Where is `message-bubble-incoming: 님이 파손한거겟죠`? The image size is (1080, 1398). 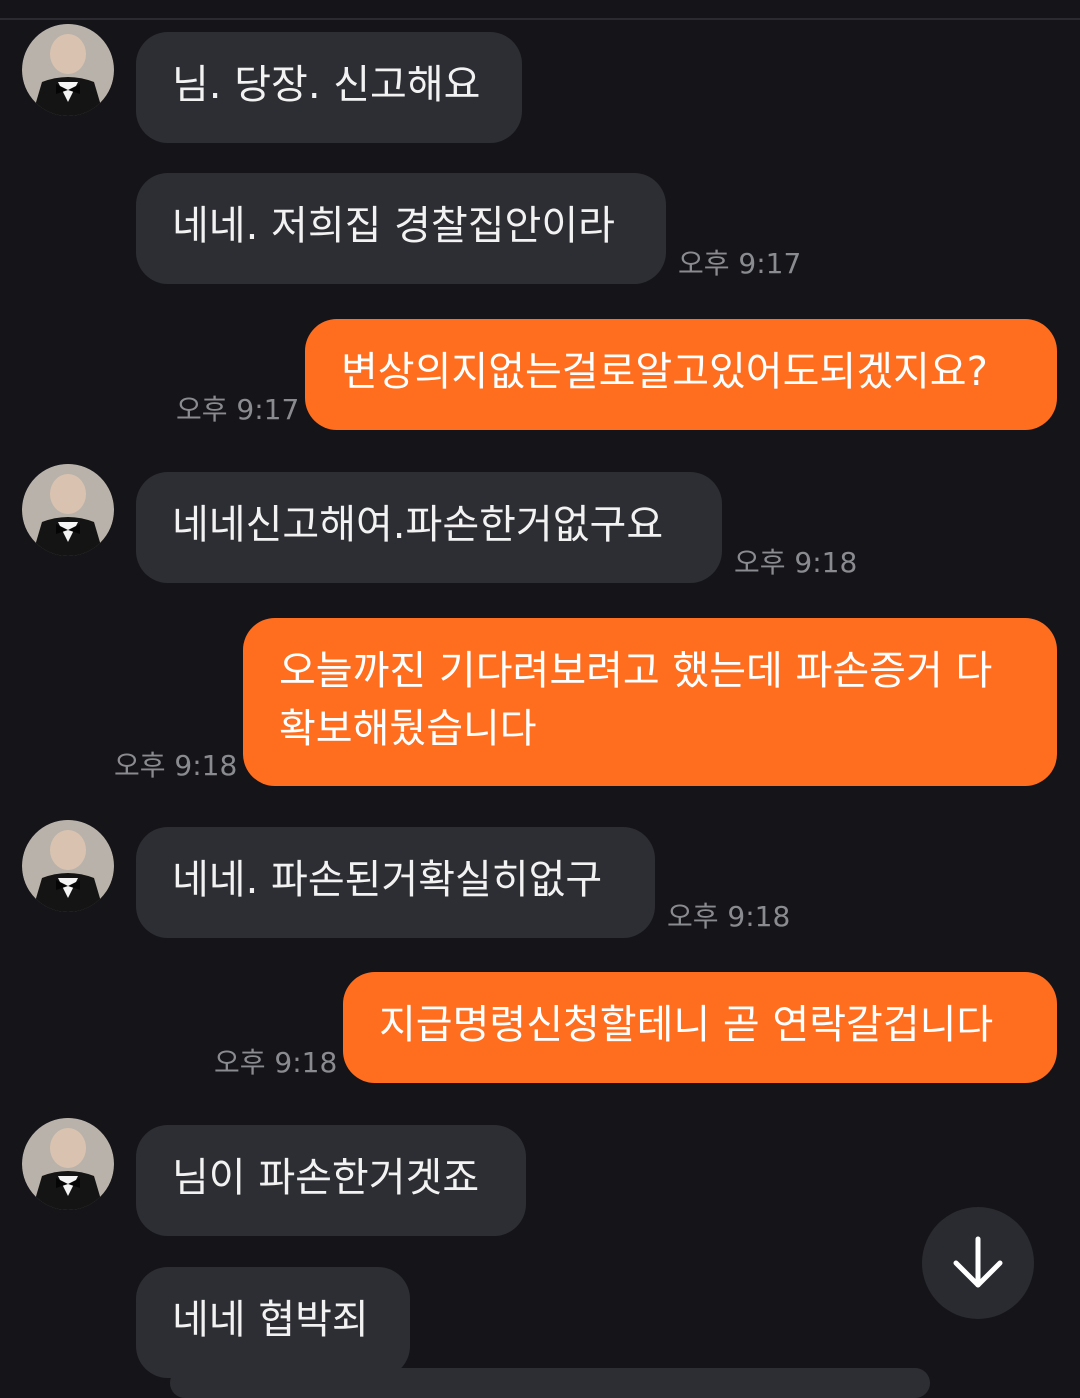 message-bubble-incoming: 님이 파손한거겟죠 is located at coordinates (331, 1180).